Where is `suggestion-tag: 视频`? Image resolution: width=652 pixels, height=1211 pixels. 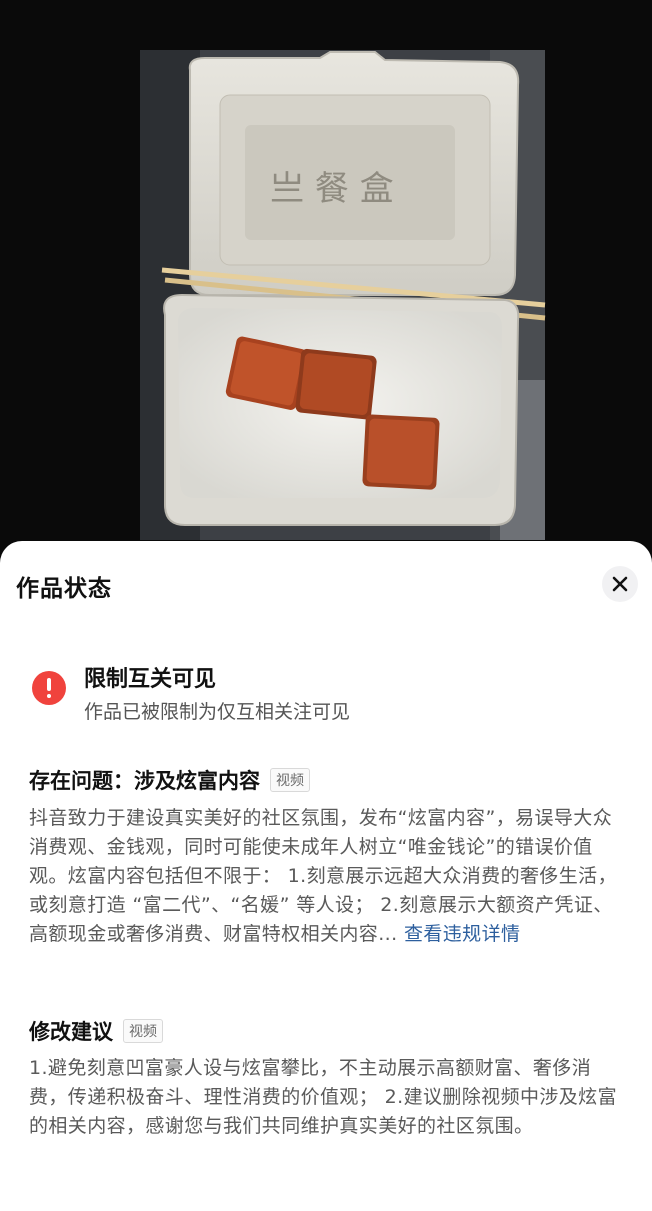 suggestion-tag: 视频 is located at coordinates (143, 1031).